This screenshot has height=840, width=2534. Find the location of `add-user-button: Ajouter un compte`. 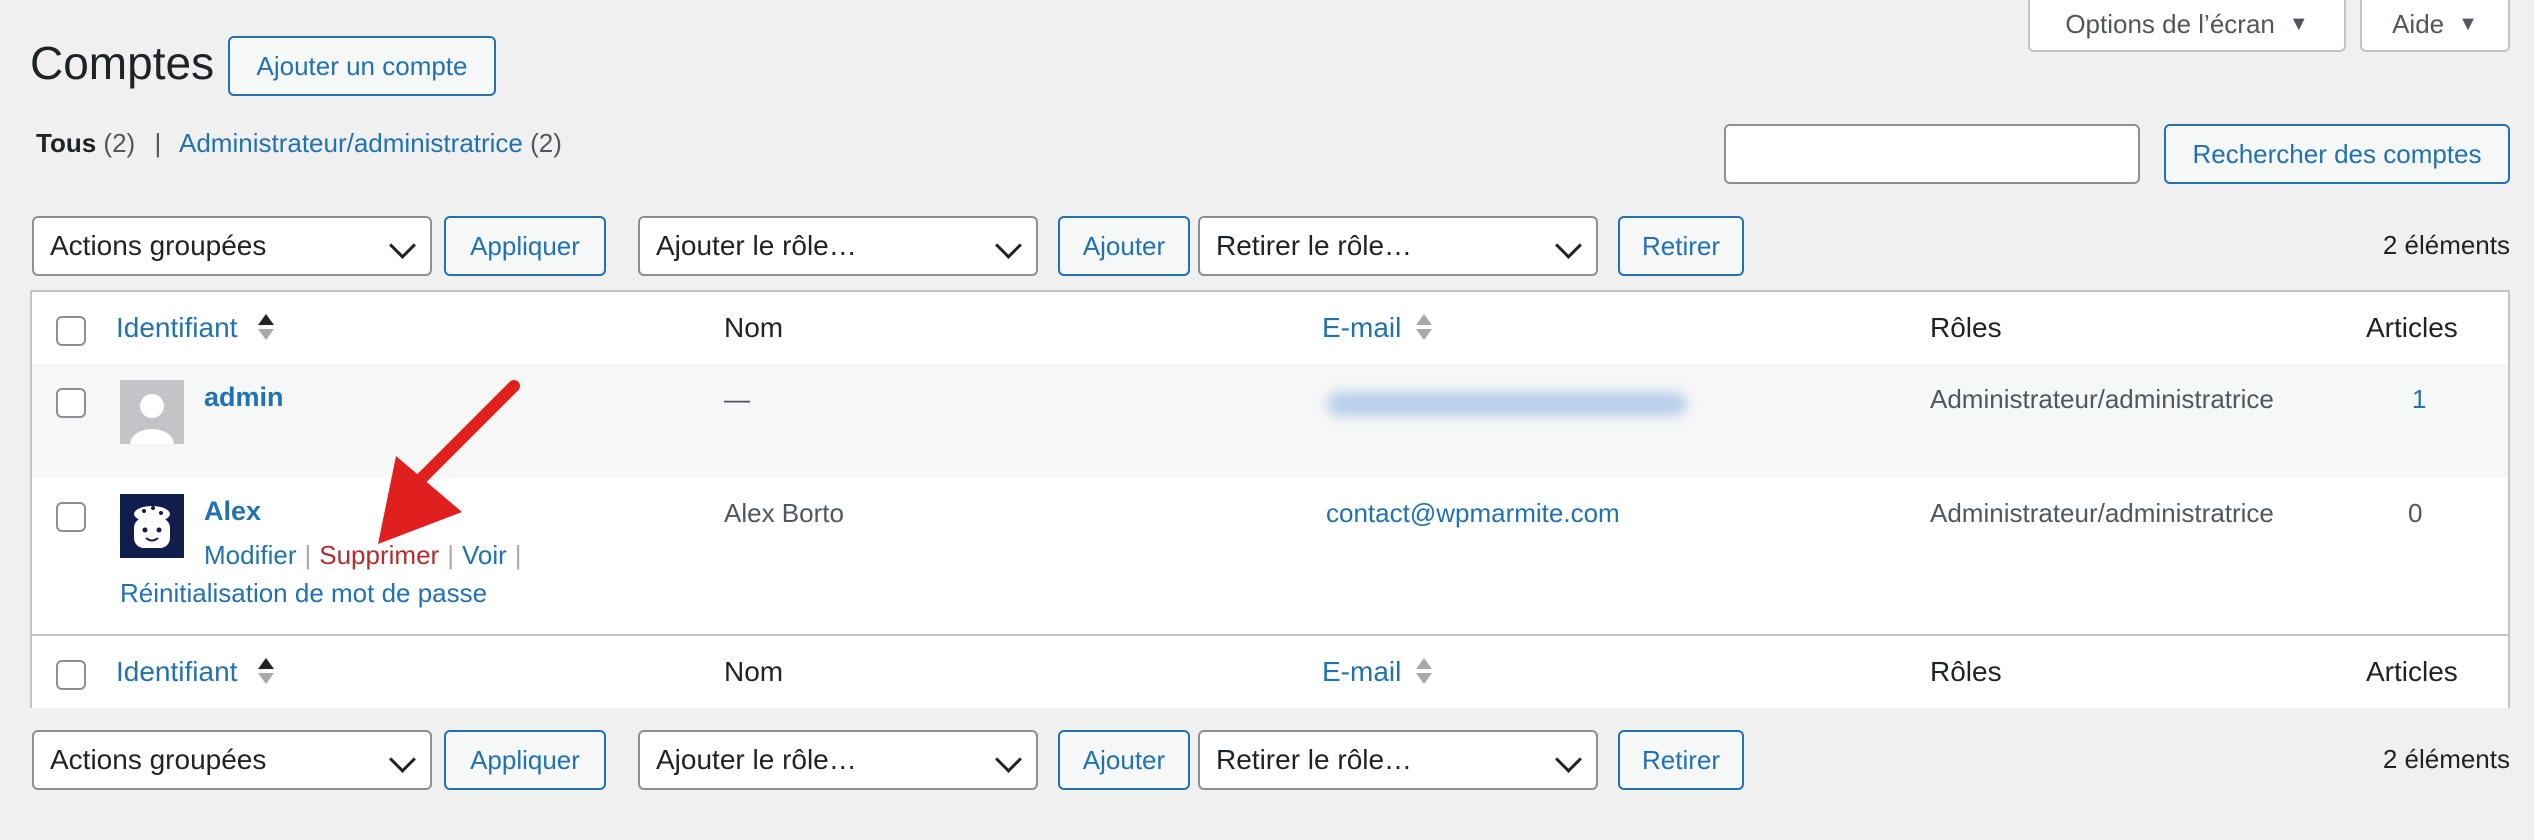

add-user-button: Ajouter un compte is located at coordinates (362, 66).